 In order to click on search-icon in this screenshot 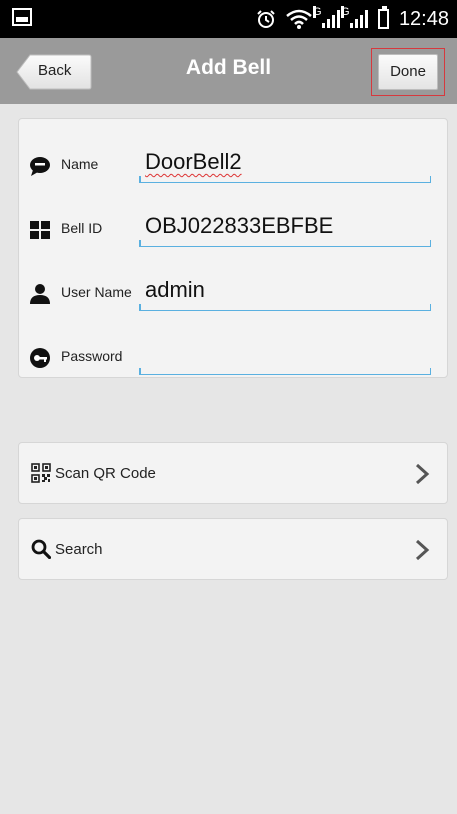, I will do `click(41, 549)`.